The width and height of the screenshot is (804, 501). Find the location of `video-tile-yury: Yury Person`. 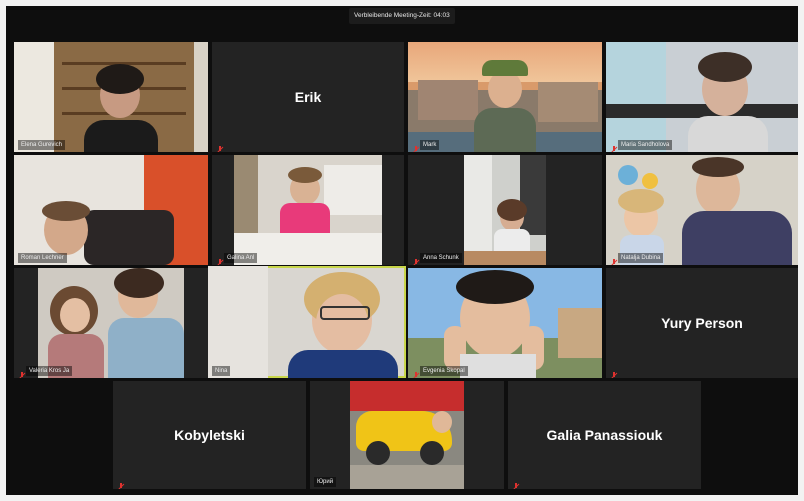

video-tile-yury: Yury Person is located at coordinates (702, 323).